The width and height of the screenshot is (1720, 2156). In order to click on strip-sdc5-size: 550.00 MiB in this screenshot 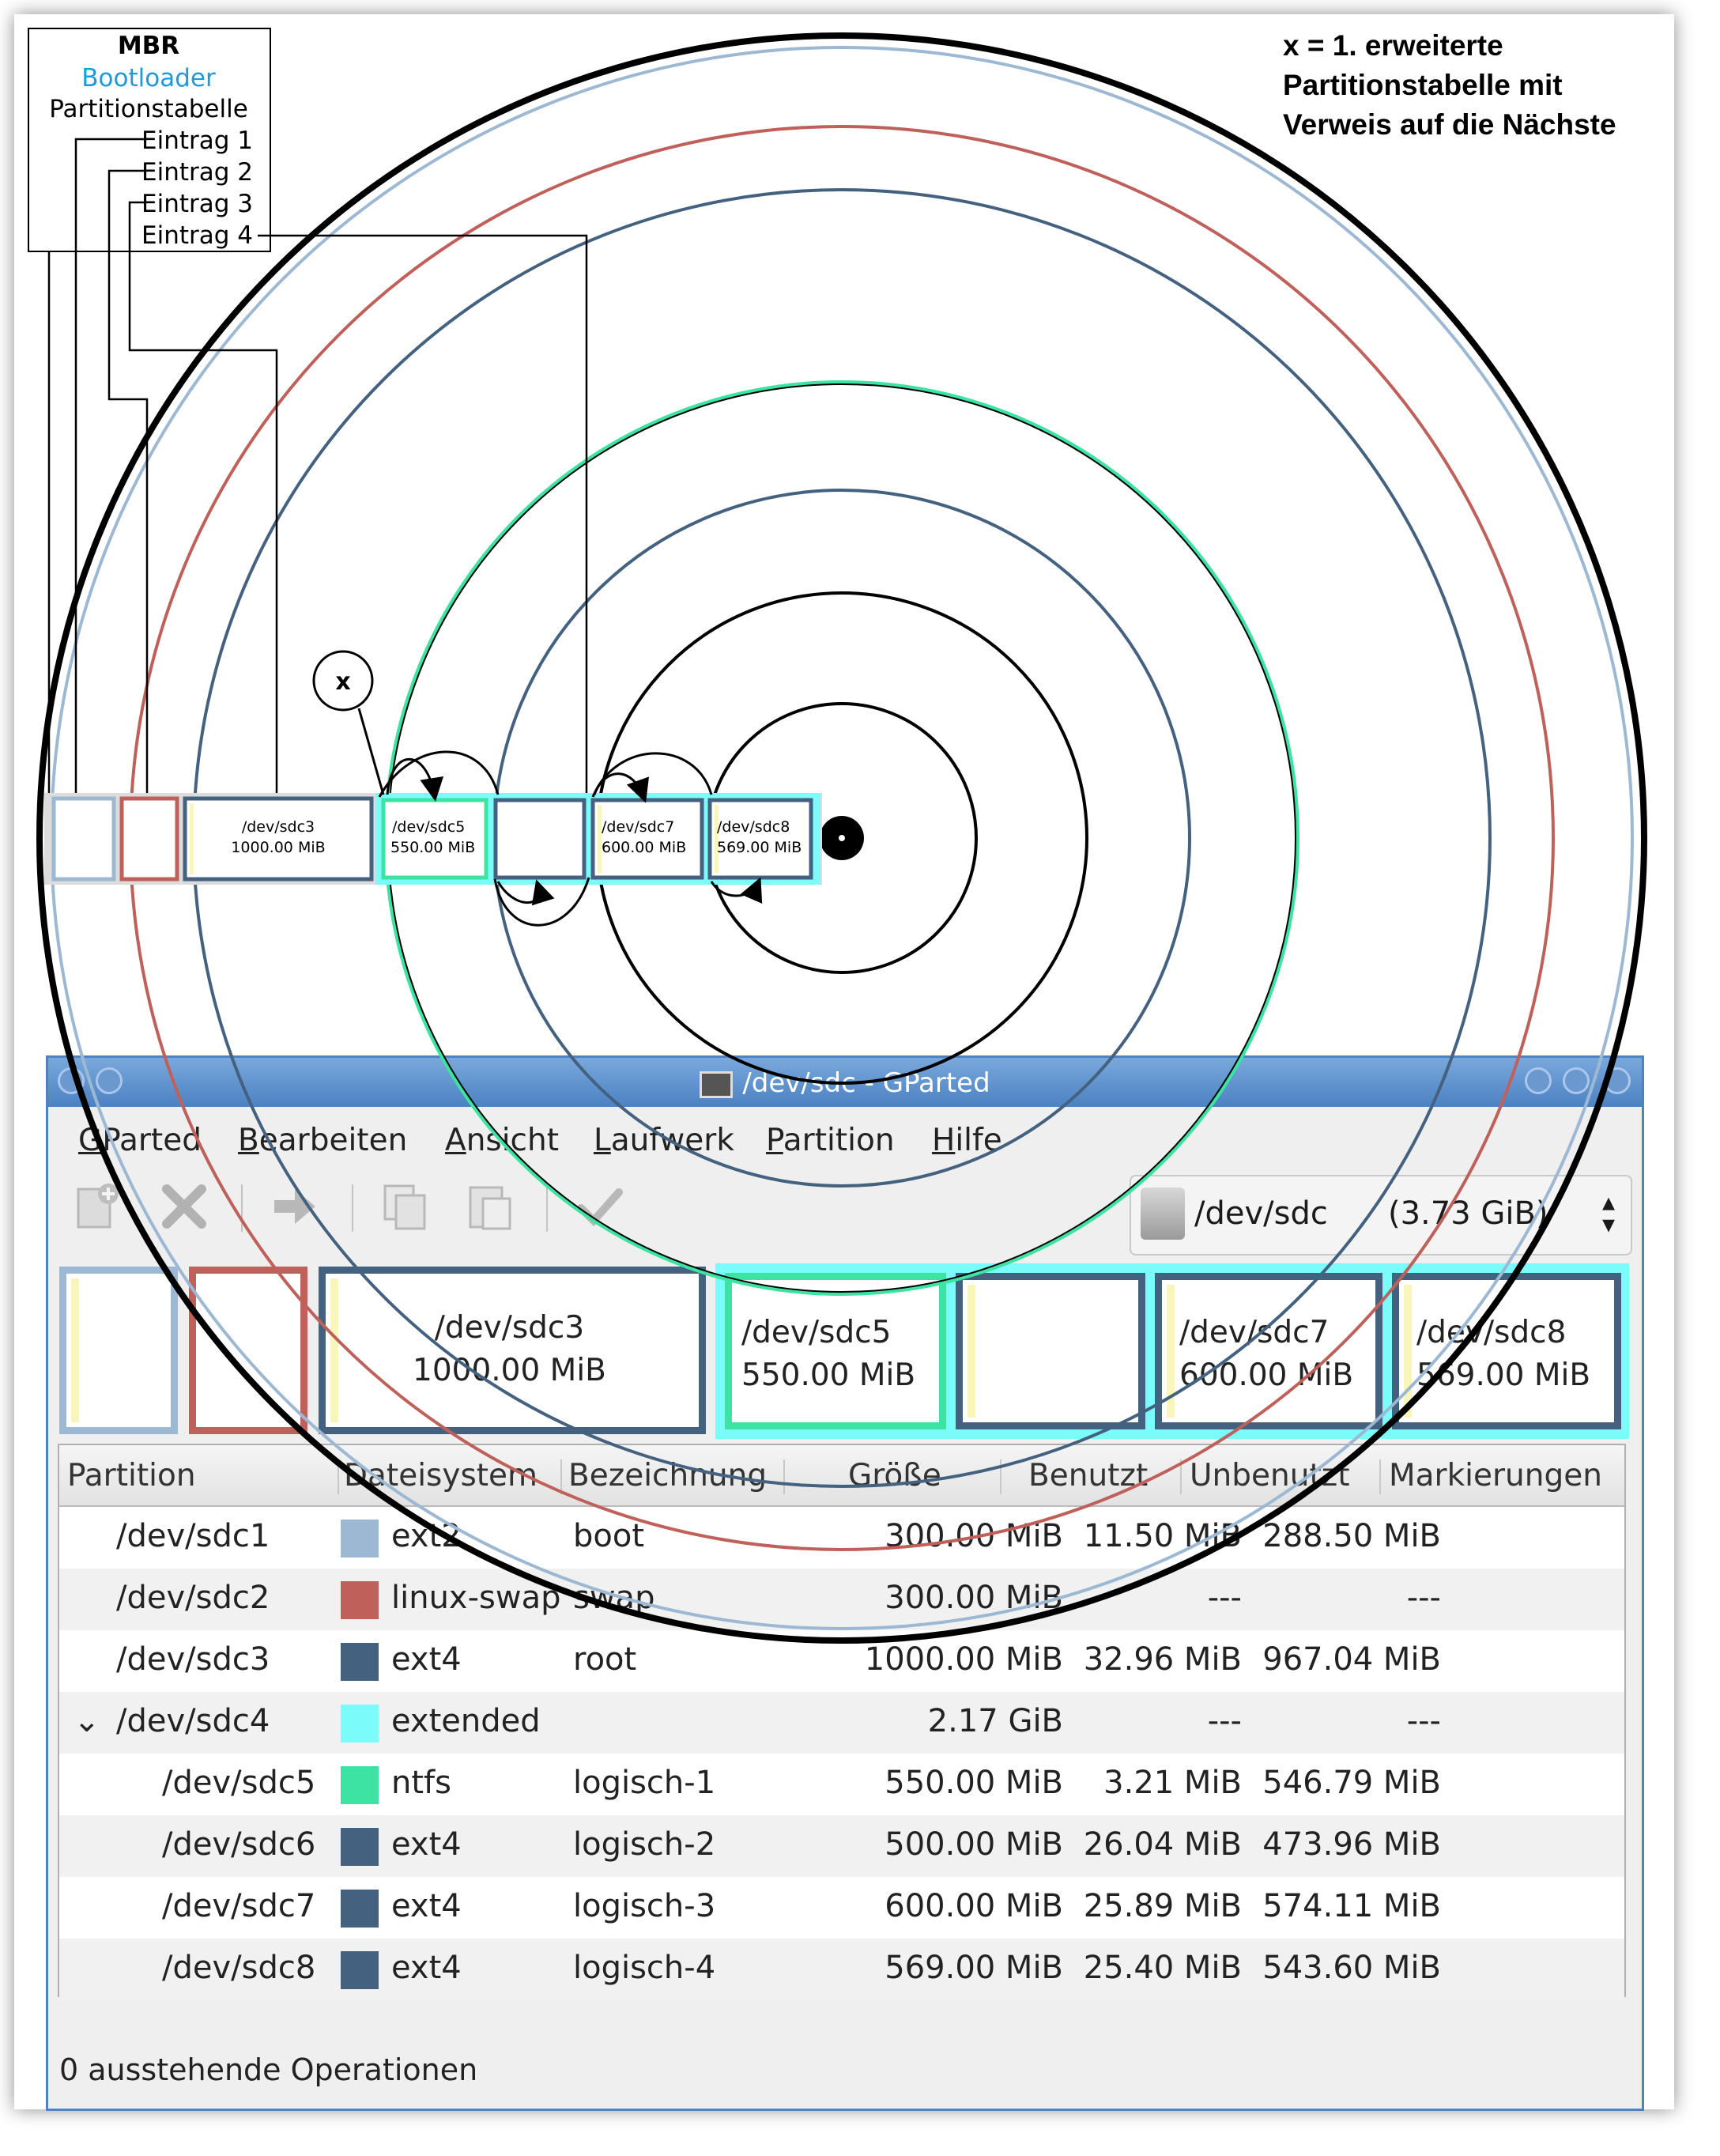, I will do `click(432, 848)`.